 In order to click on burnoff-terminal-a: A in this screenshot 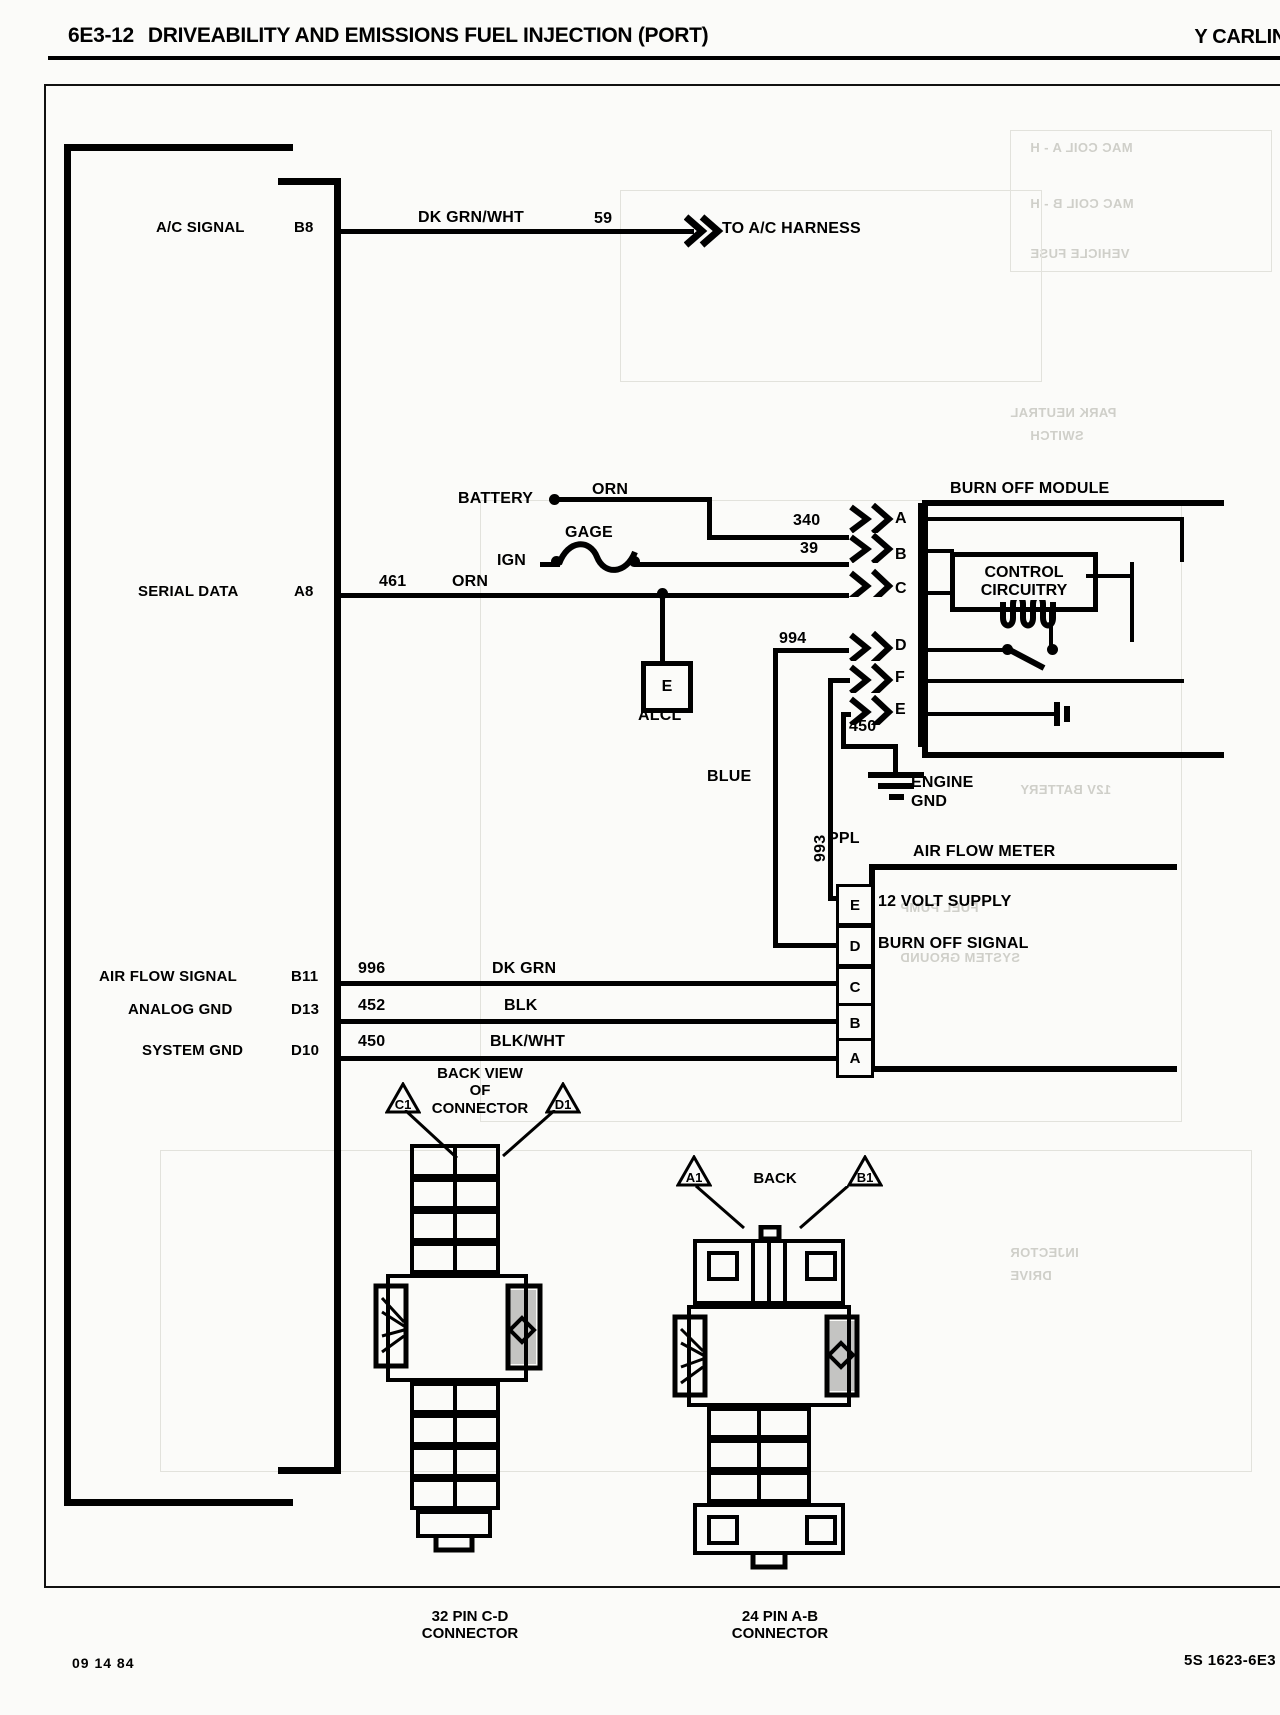, I will do `click(901, 518)`.